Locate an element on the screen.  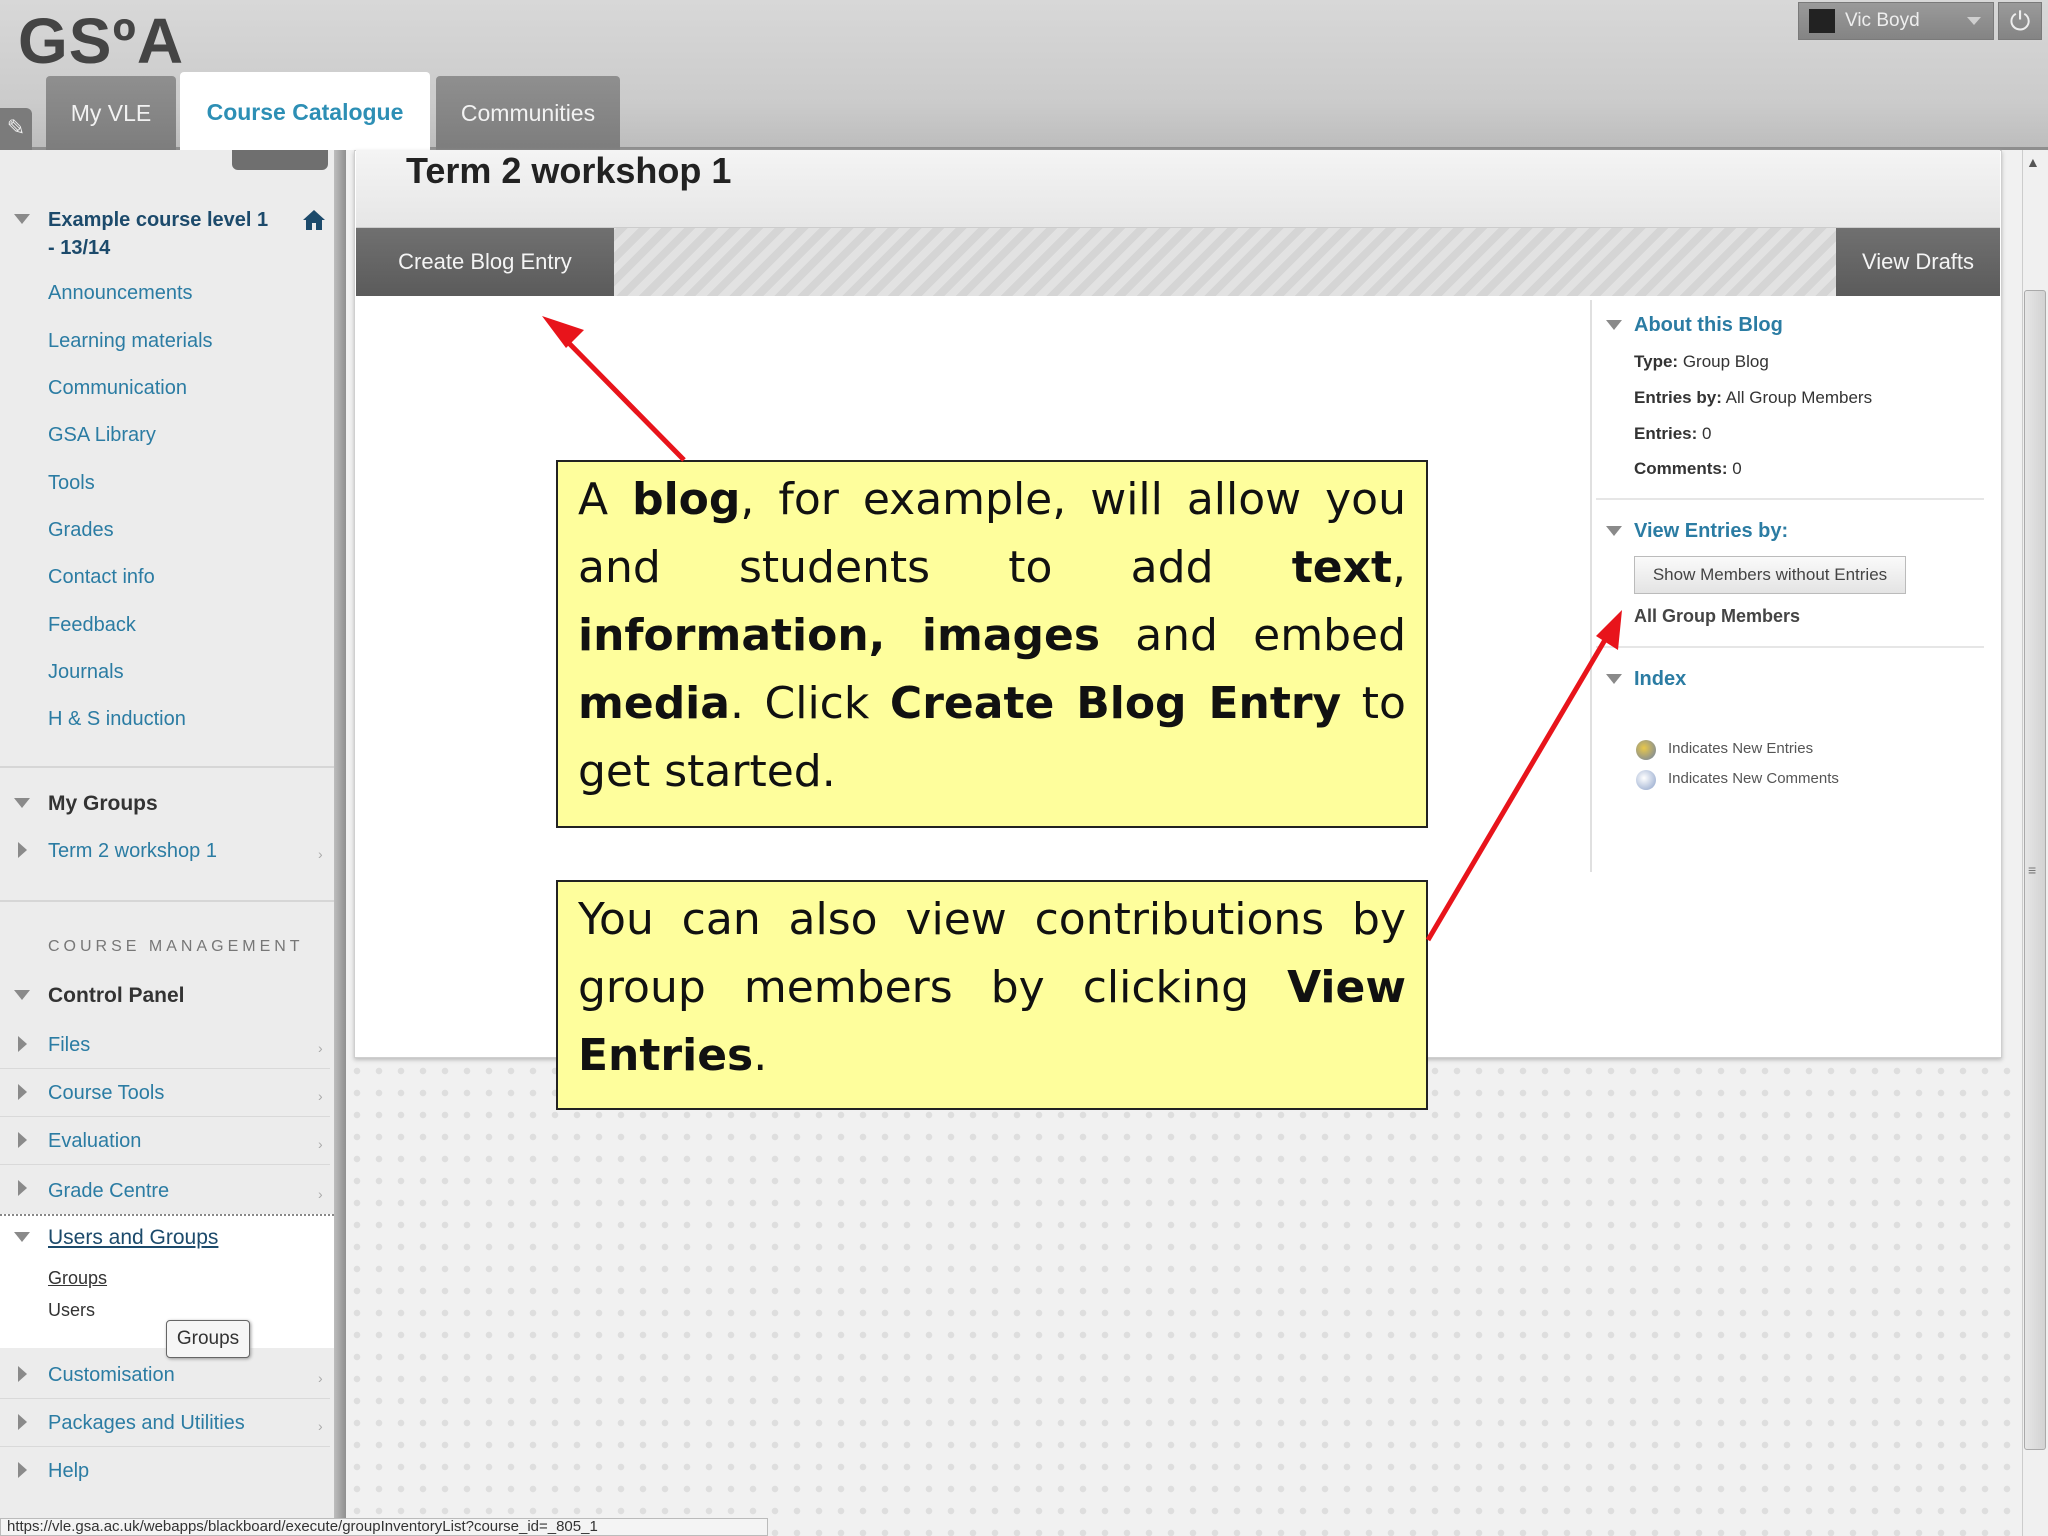
arrow-to-view-entries is located at coordinates (1520, 784).